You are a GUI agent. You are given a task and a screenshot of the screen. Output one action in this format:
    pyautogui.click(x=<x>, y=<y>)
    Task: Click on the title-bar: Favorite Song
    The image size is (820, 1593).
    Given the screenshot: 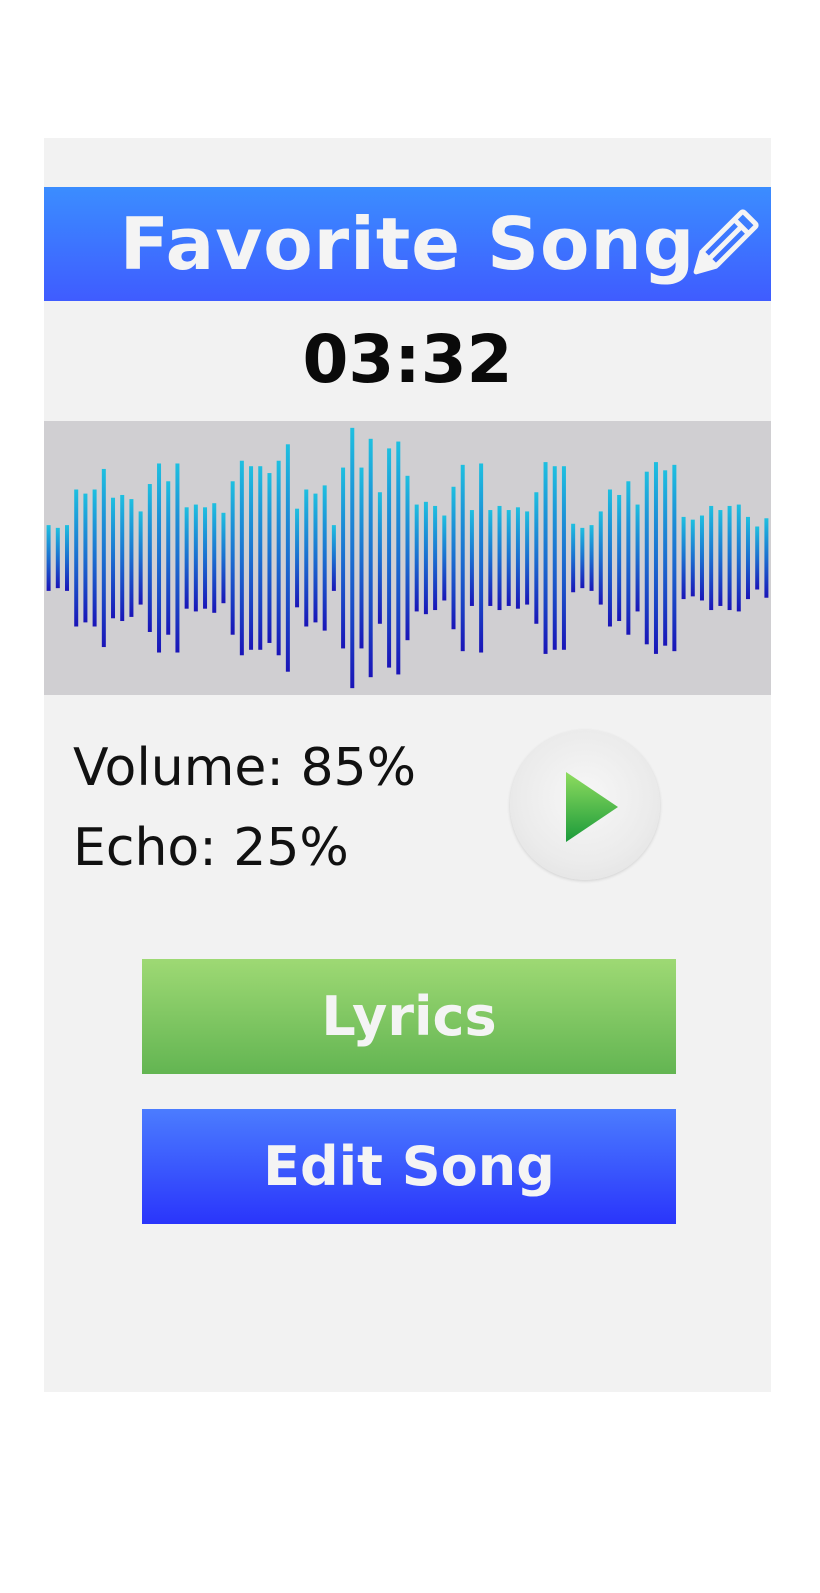 What is the action you would take?
    pyautogui.click(x=407, y=244)
    